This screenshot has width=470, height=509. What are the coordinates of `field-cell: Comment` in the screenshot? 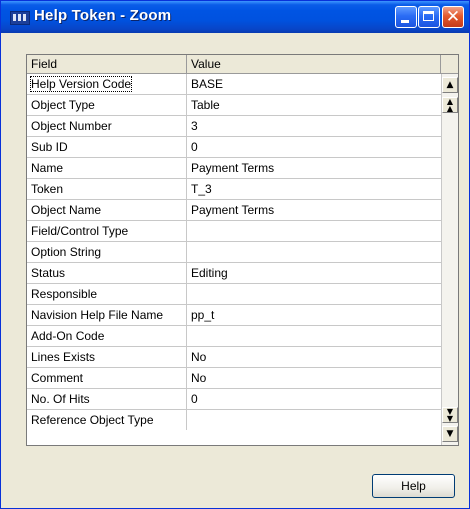 It's located at (107, 378).